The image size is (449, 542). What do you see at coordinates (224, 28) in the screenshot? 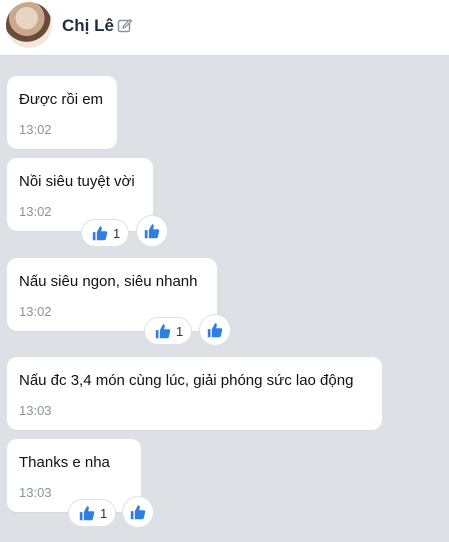
I see `chat-header: Chị Lê` at bounding box center [224, 28].